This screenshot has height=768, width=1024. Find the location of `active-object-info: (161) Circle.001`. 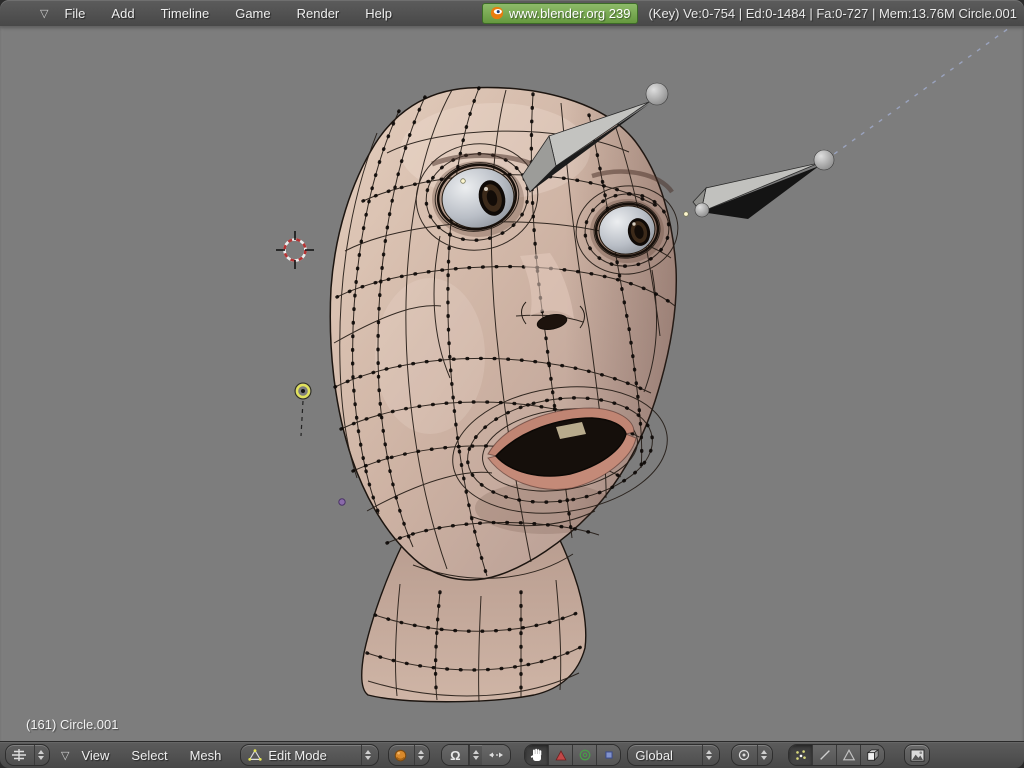

active-object-info: (161) Circle.001 is located at coordinates (72, 724).